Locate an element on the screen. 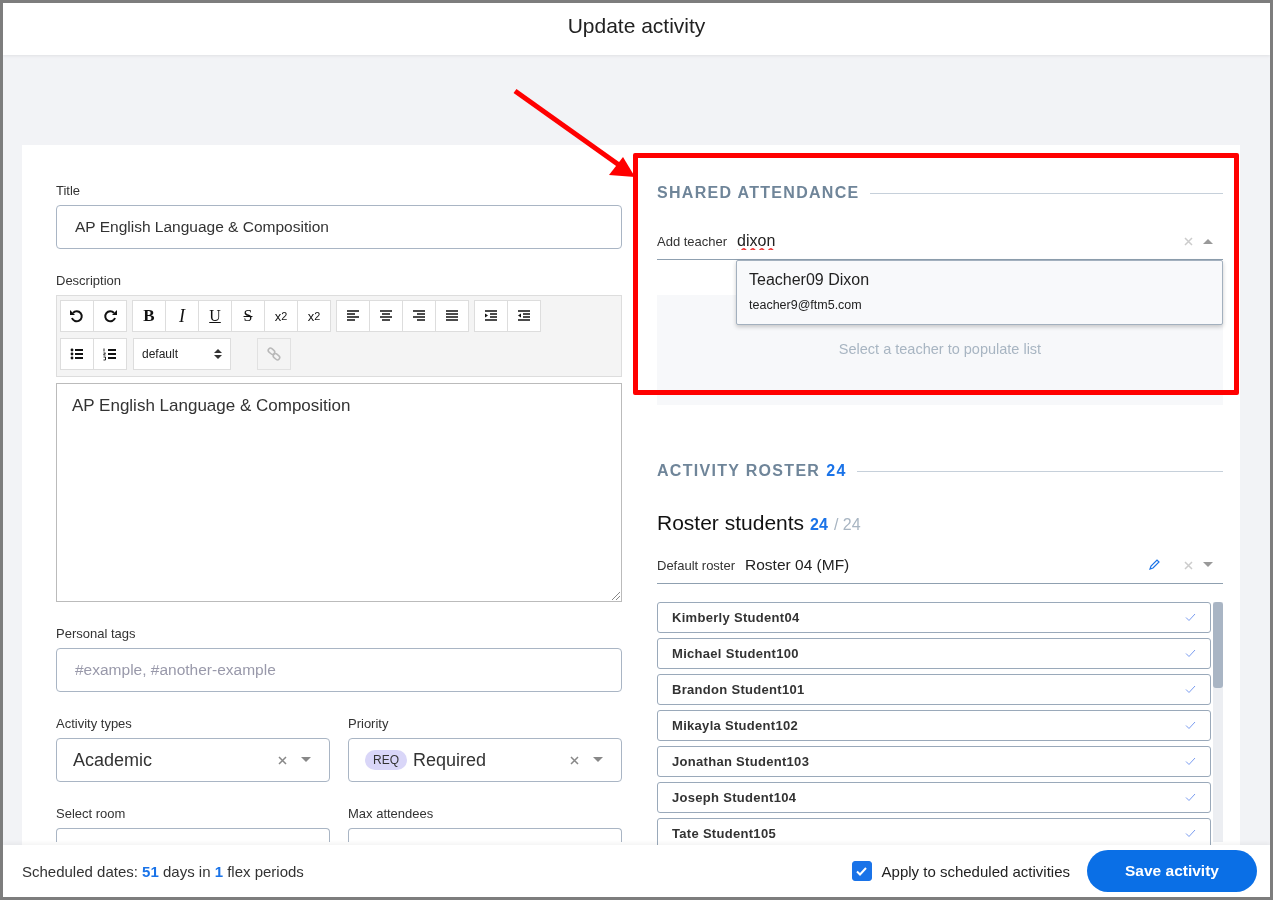 The height and width of the screenshot is (900, 1273). student-row: Mikayla Student102 is located at coordinates (934, 725).